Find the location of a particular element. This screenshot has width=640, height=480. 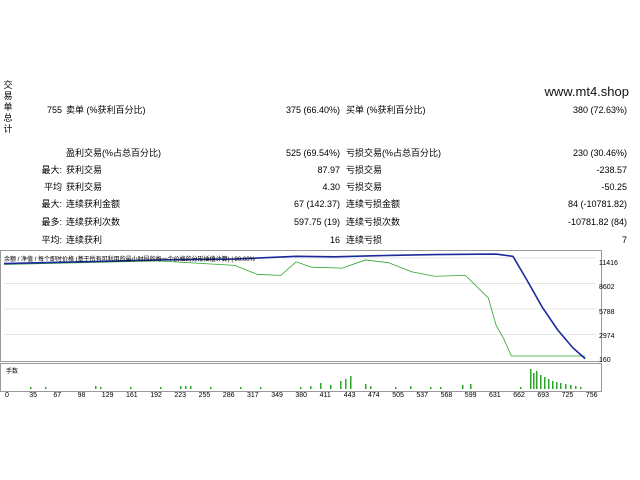

x-tick-label: 568 is located at coordinates (446, 395).